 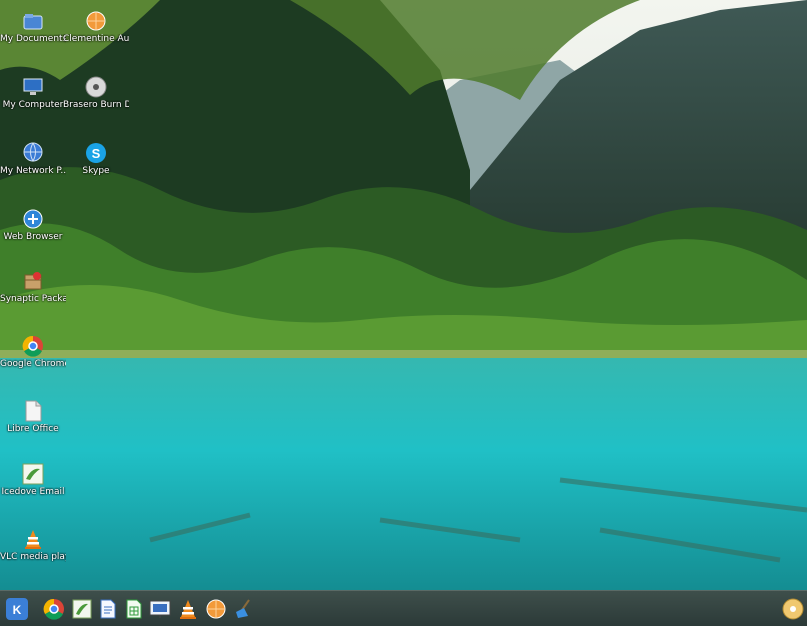 I want to click on taskbar-clementine-button, so click(x=216, y=609).